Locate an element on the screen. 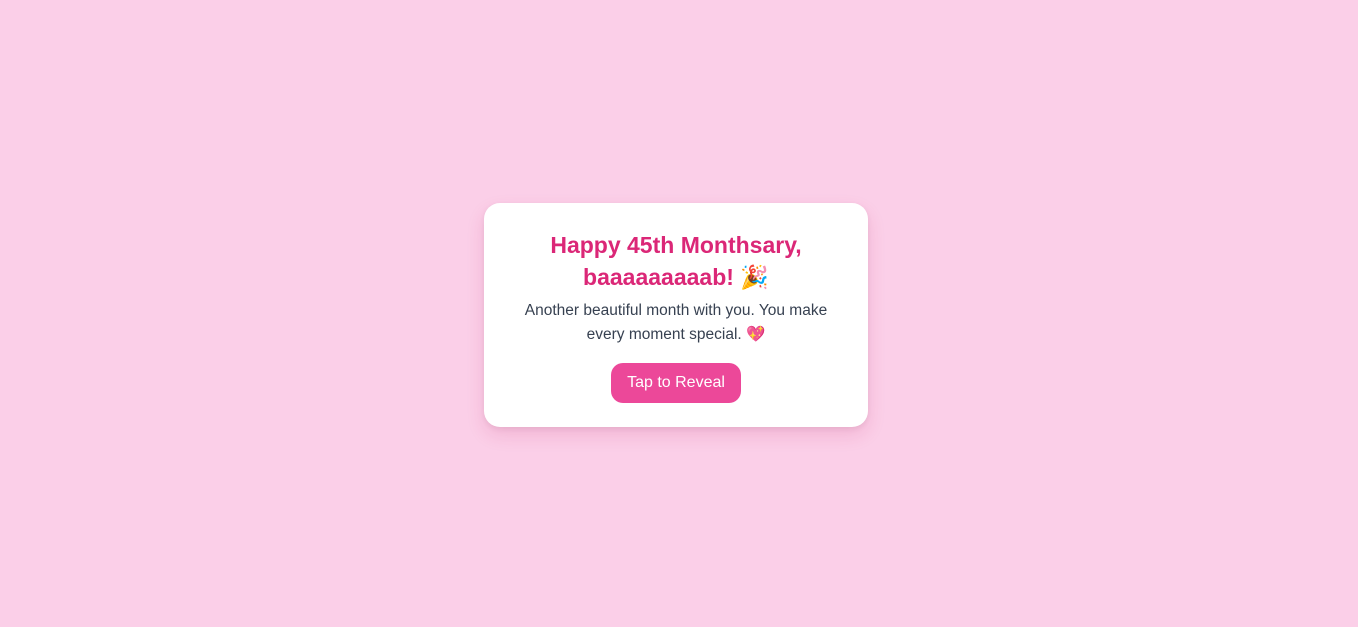 The width and height of the screenshot is (1358, 627). party-popper-icon: 🎉 is located at coordinates (754, 277).